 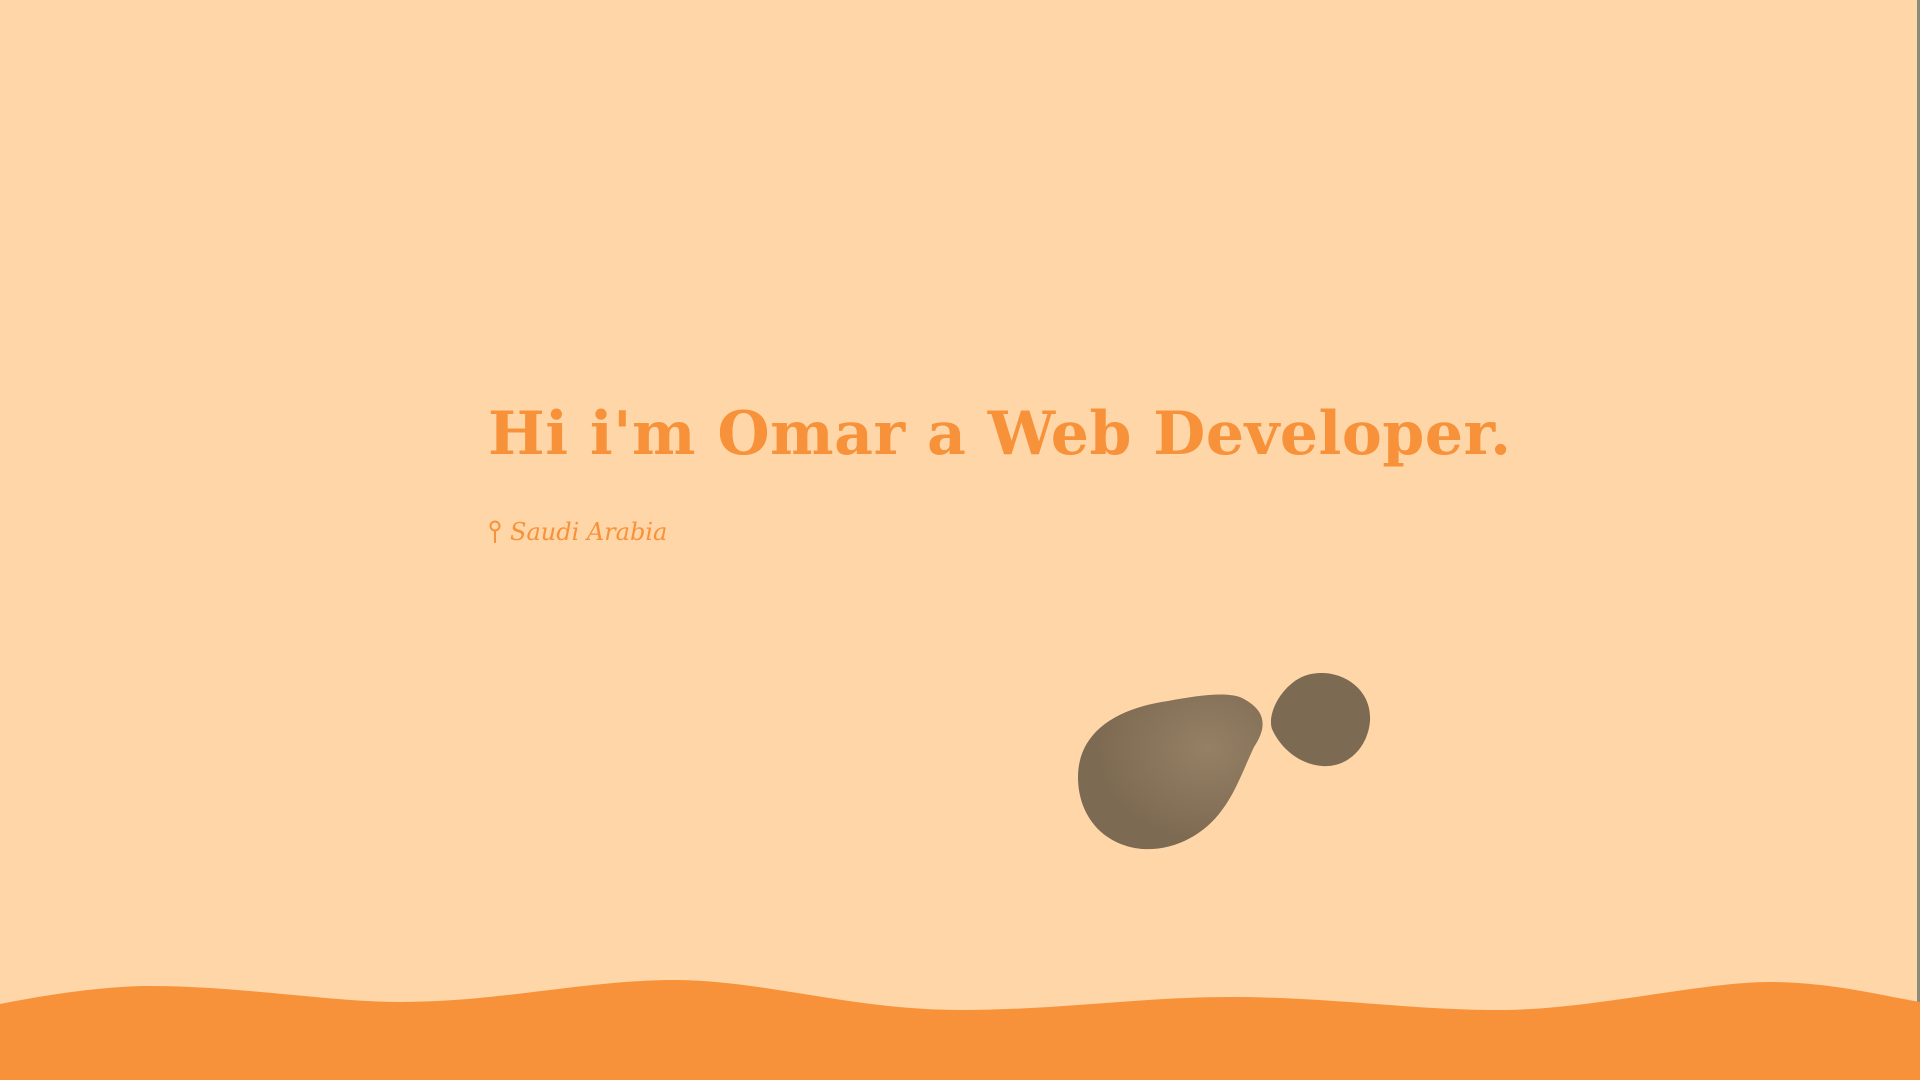 I want to click on decorative-wave, so click(x=960, y=1029).